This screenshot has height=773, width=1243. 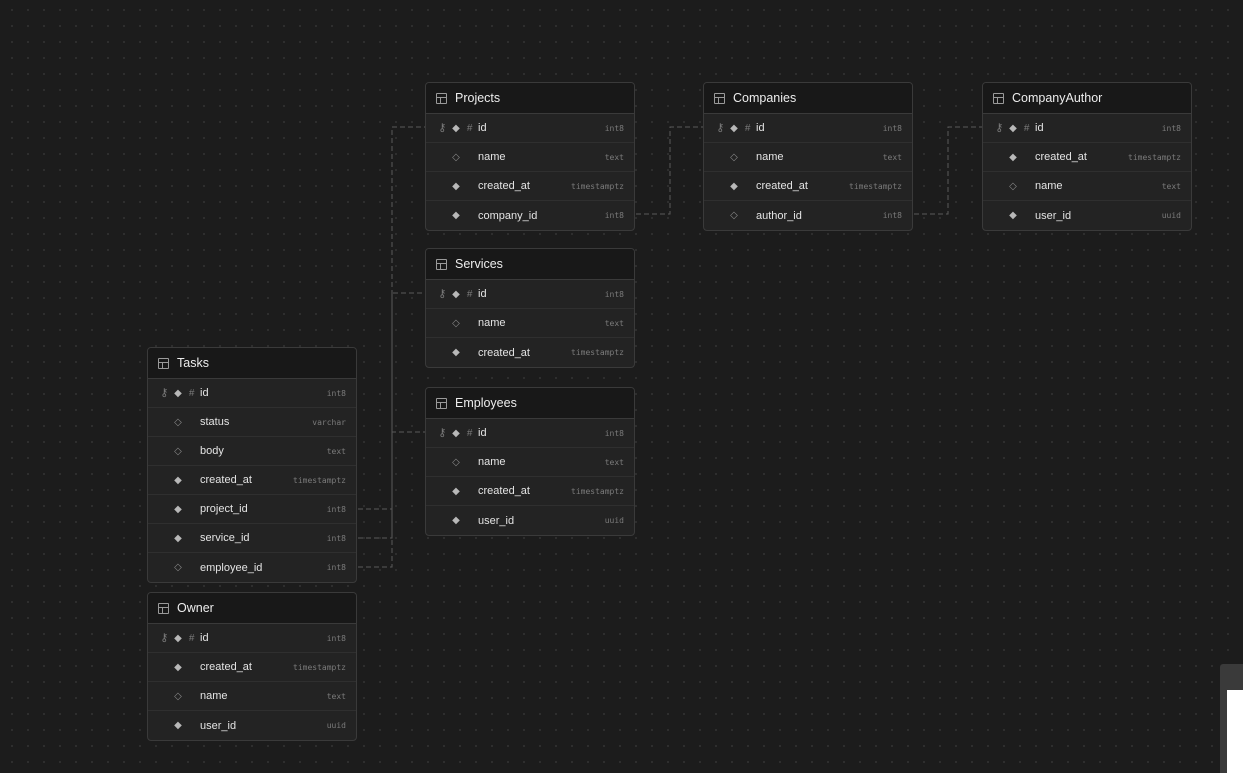 I want to click on table-header-company-author: CompanyAuthor, so click(x=1087, y=98).